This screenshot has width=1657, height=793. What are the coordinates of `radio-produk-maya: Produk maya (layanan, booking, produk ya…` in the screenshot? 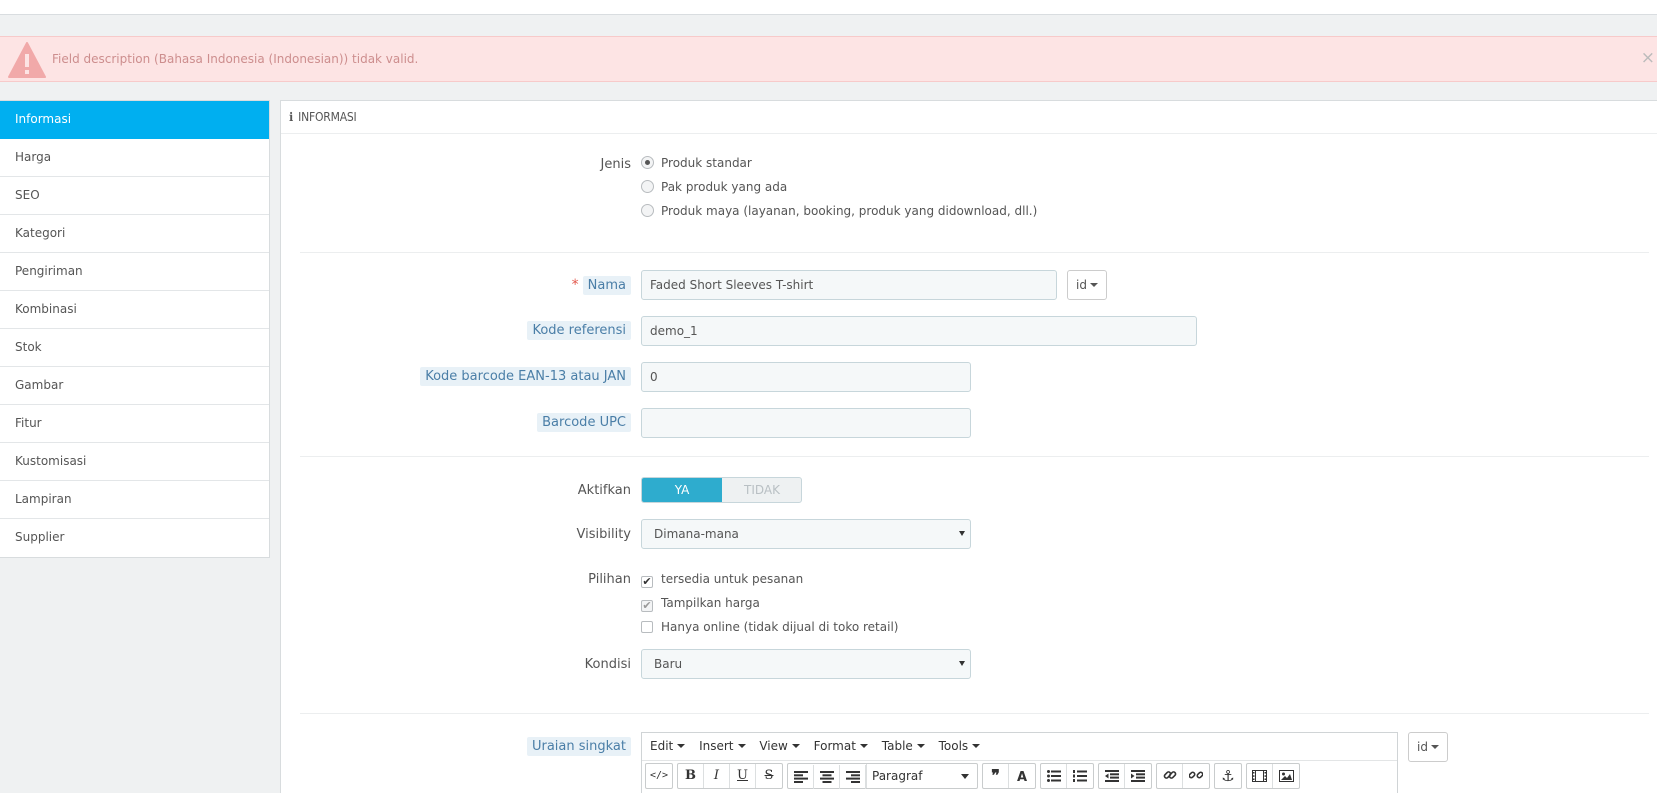 It's located at (839, 211).